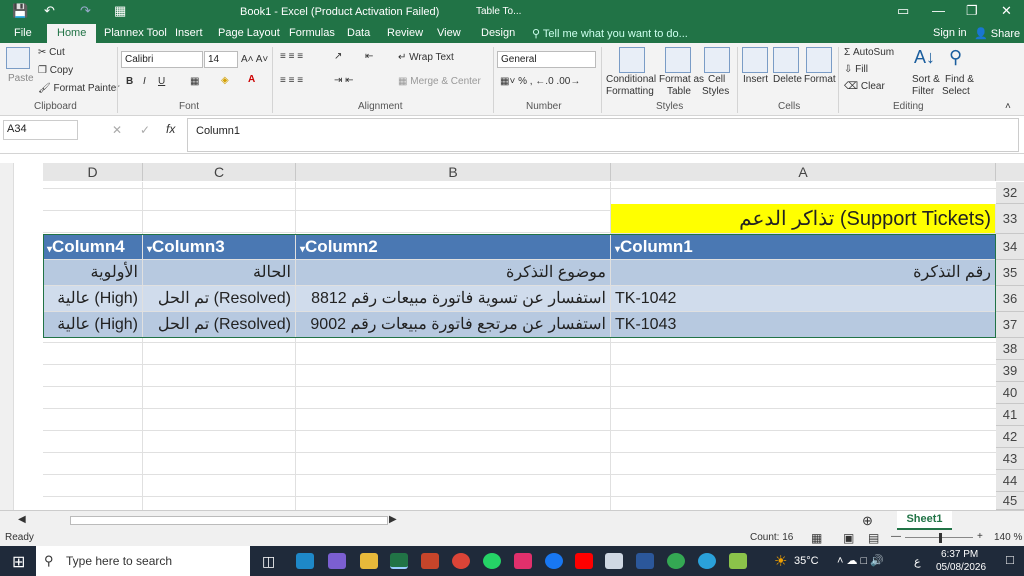  I want to click on name-box: A34, so click(40, 130).